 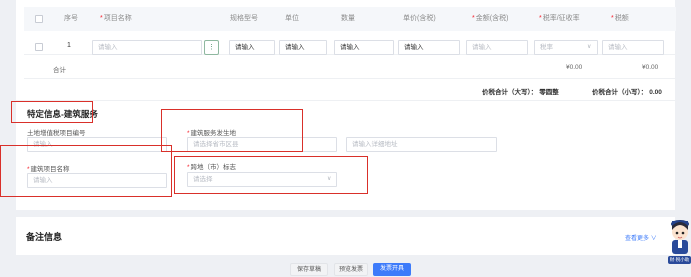 What do you see at coordinates (641, 237) in the screenshot?
I see `view-more-link: 查看更多 ∨` at bounding box center [641, 237].